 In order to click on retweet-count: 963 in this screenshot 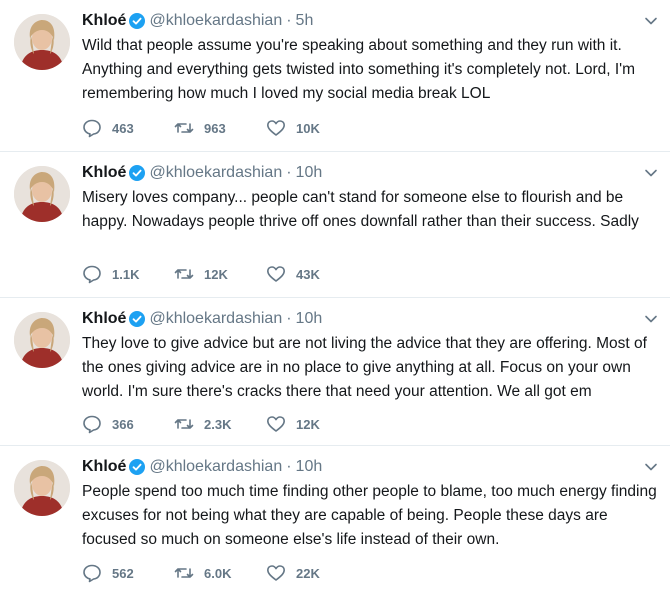, I will do `click(215, 128)`.